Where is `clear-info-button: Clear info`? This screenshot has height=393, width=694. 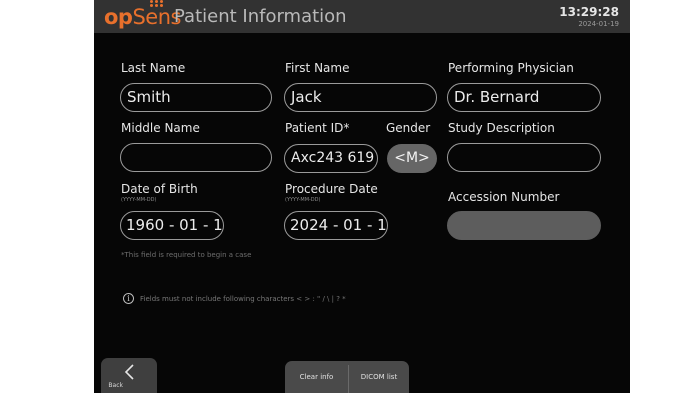 clear-info-button: Clear info is located at coordinates (316, 377).